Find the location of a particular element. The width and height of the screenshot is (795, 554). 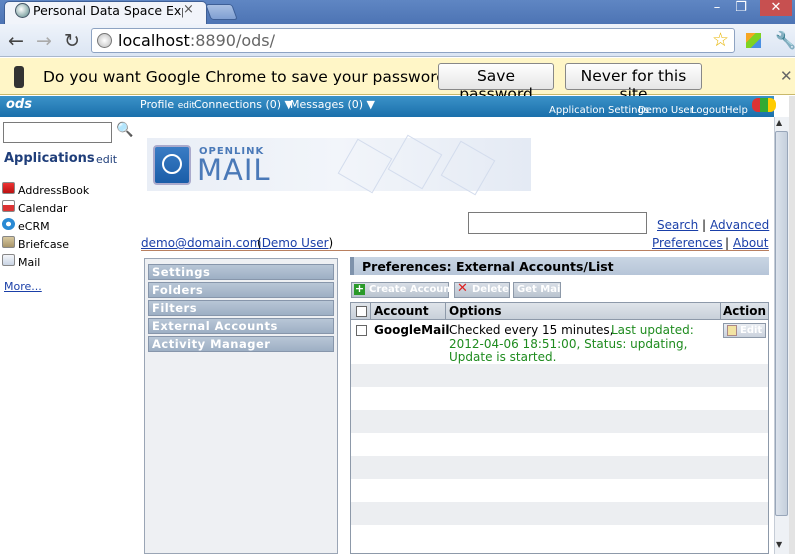

wrench-icon: 🔧 is located at coordinates (785, 41).